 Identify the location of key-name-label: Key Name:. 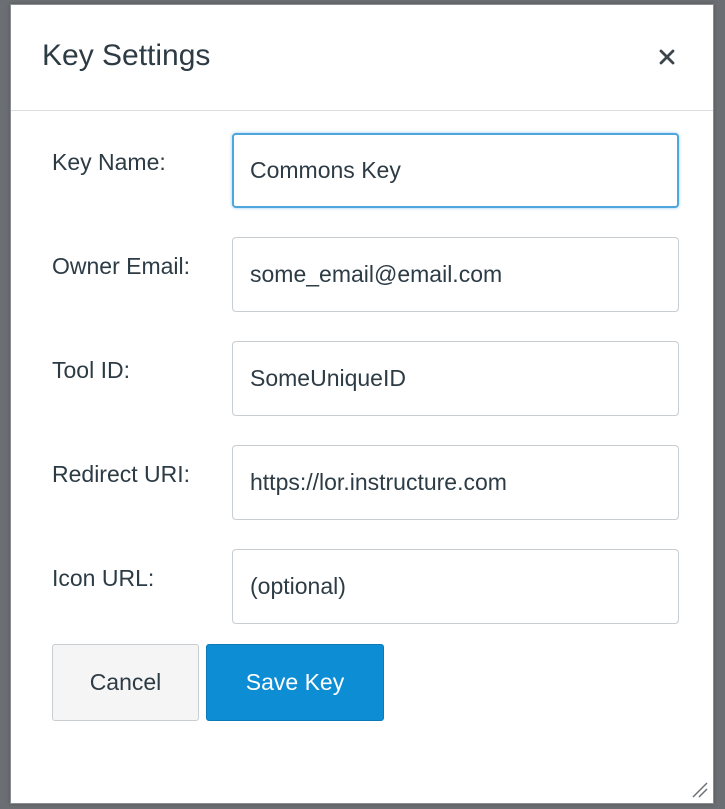
(109, 162).